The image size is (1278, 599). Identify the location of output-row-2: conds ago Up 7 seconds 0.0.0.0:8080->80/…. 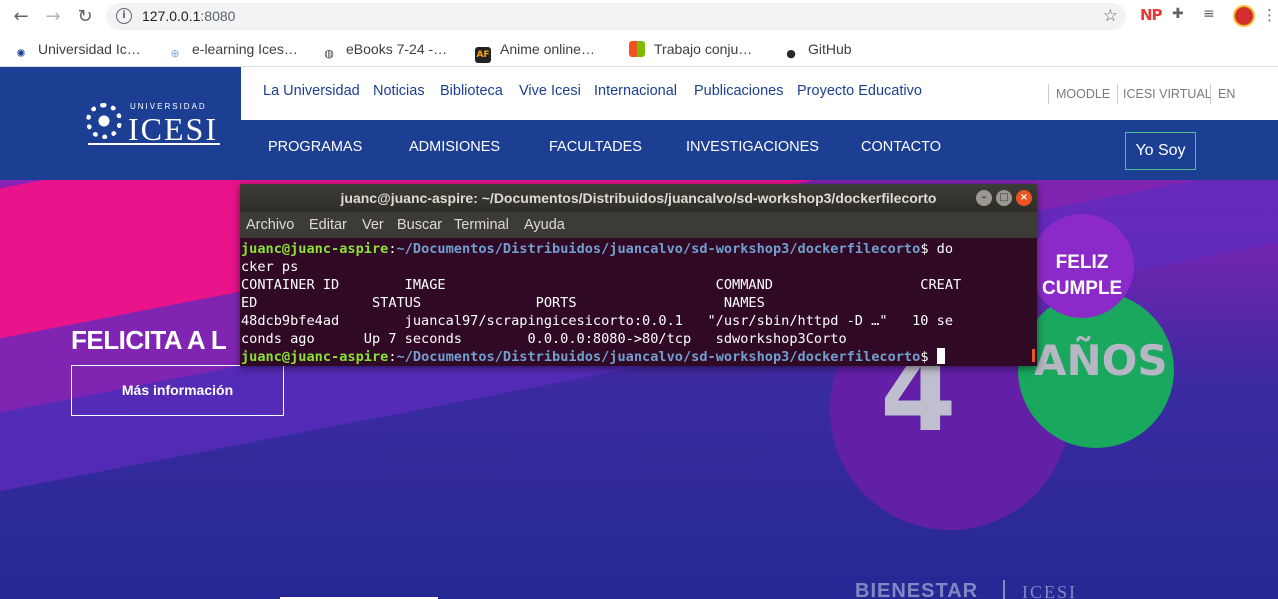
(544, 339).